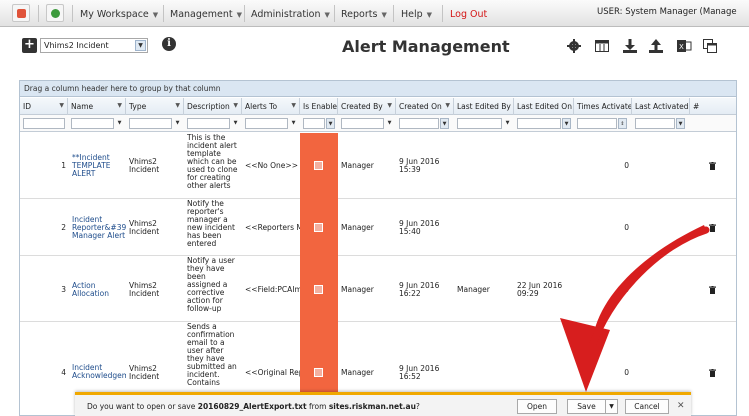  Describe the element at coordinates (44, 123) in the screenshot. I see `filter-id-input` at that location.